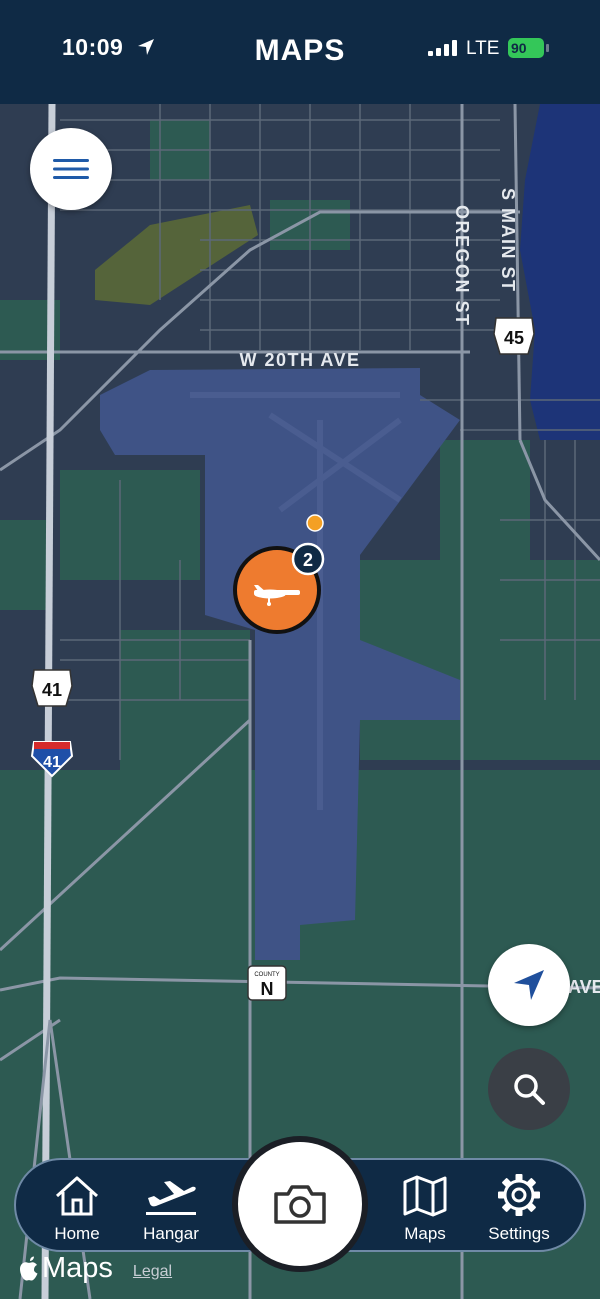  Describe the element at coordinates (77, 1233) in the screenshot. I see `tab-label-home: Home` at that location.